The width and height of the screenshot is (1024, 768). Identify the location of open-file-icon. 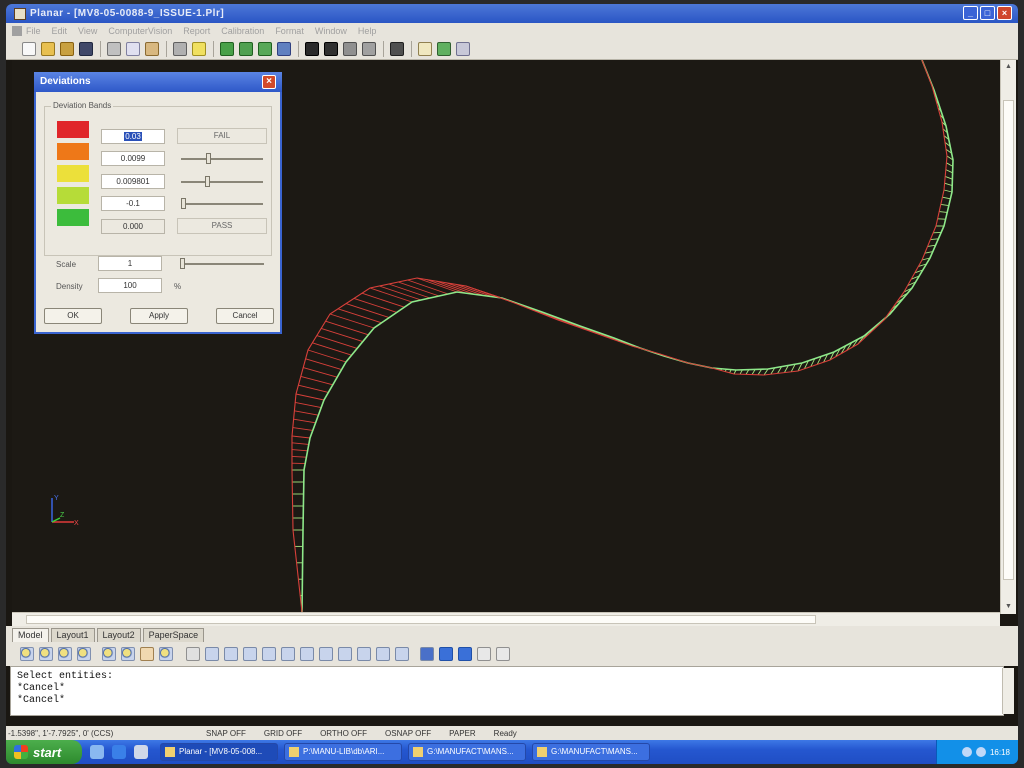
(67, 48).